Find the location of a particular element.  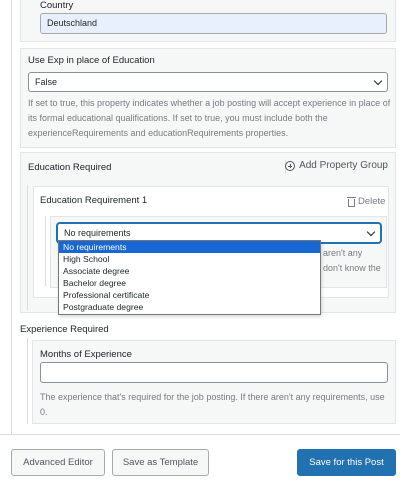

education-help-visible-2: don't know the is located at coordinates (352, 268).